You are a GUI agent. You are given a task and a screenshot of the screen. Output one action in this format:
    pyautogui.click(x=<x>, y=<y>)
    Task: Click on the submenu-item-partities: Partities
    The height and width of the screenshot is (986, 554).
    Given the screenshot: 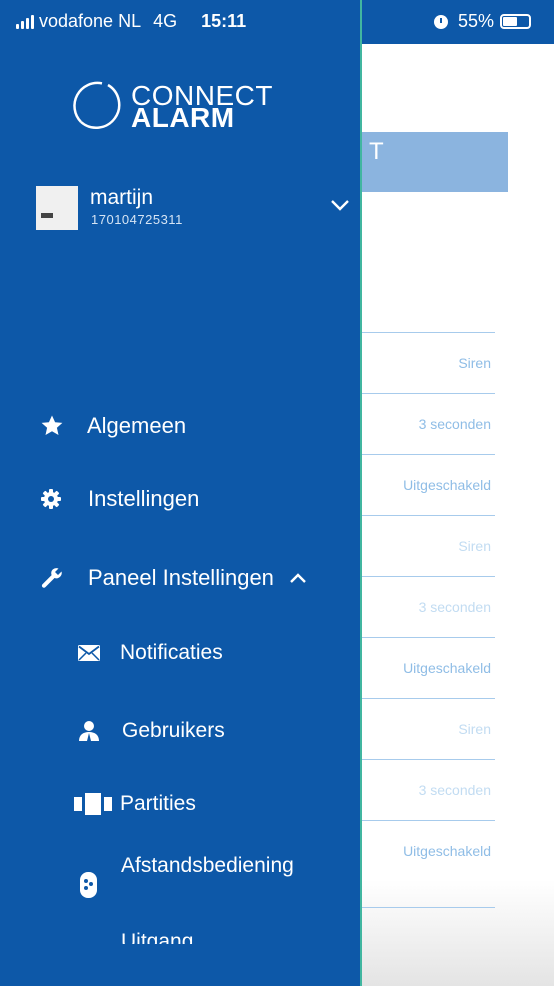 What is the action you would take?
    pyautogui.click(x=135, y=804)
    